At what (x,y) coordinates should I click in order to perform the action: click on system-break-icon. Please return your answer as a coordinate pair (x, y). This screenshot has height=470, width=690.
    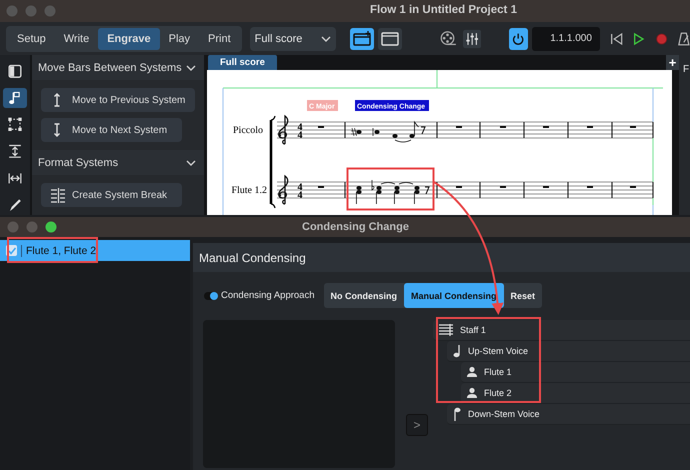
    Looking at the image, I should click on (58, 195).